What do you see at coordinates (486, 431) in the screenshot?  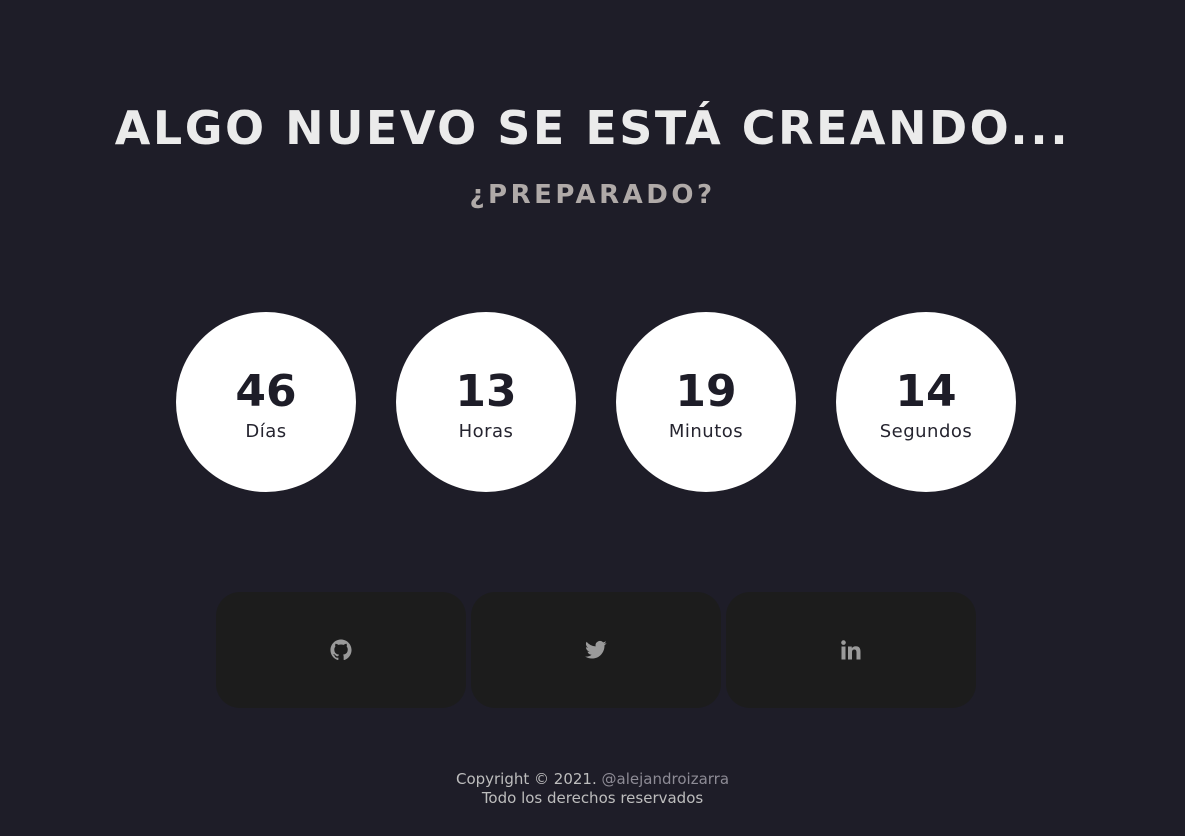 I see `countdown-hours-label: Horas` at bounding box center [486, 431].